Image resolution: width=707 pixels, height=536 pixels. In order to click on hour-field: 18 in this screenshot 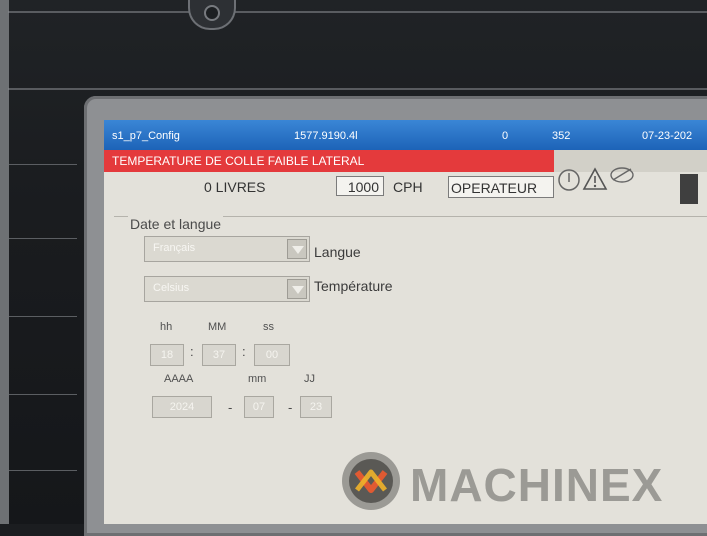, I will do `click(167, 355)`.